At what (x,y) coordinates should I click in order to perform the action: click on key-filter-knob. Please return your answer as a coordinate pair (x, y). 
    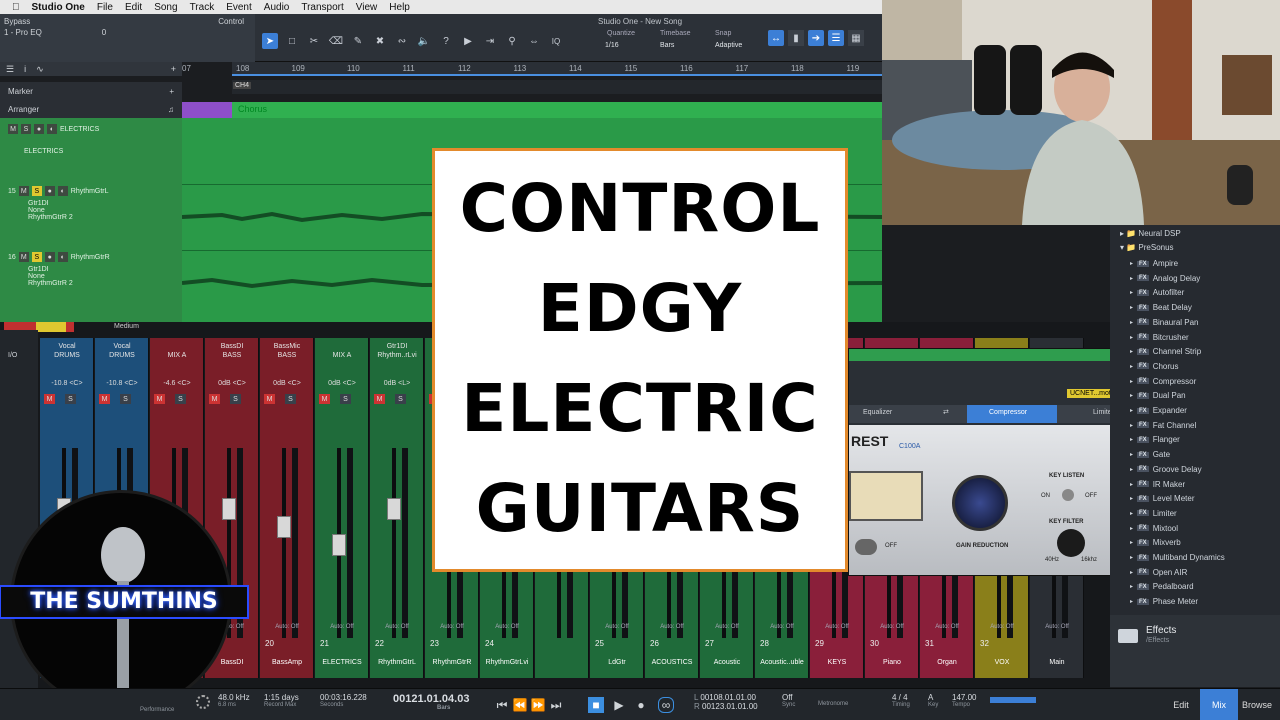
    Looking at the image, I should click on (1071, 543).